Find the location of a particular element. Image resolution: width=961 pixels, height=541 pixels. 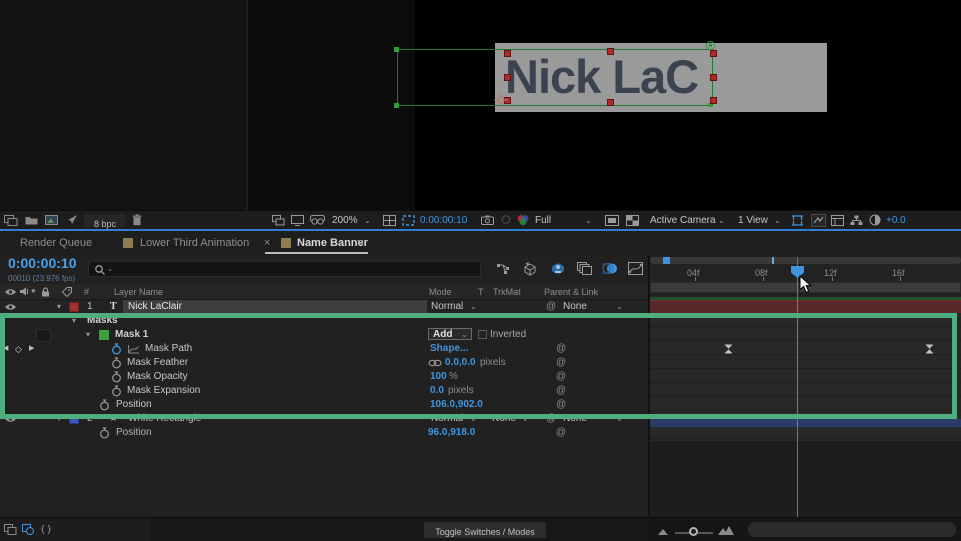

zoom-level-select: 200% is located at coordinates (345, 221).